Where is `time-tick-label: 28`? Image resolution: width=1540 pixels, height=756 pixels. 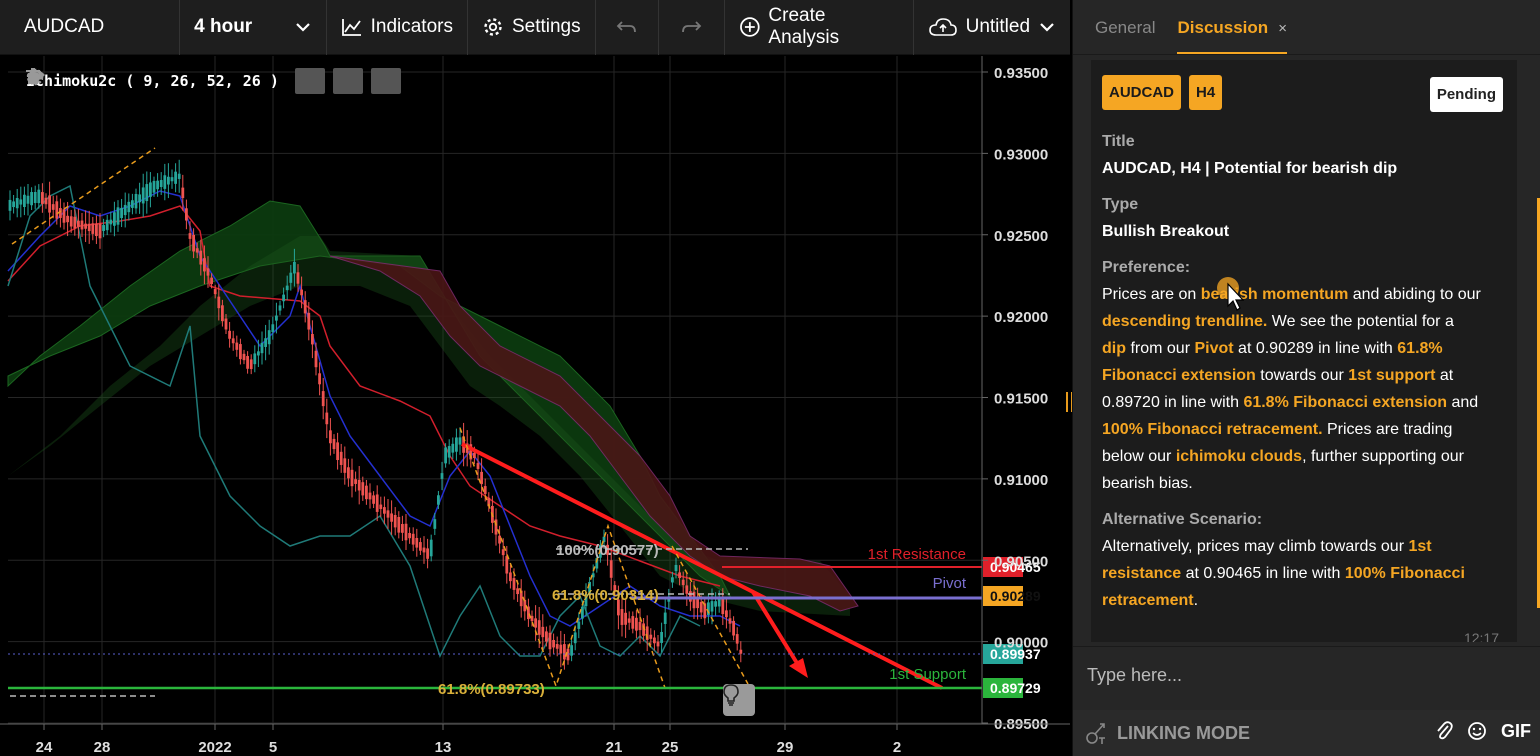 time-tick-label: 28 is located at coordinates (102, 747).